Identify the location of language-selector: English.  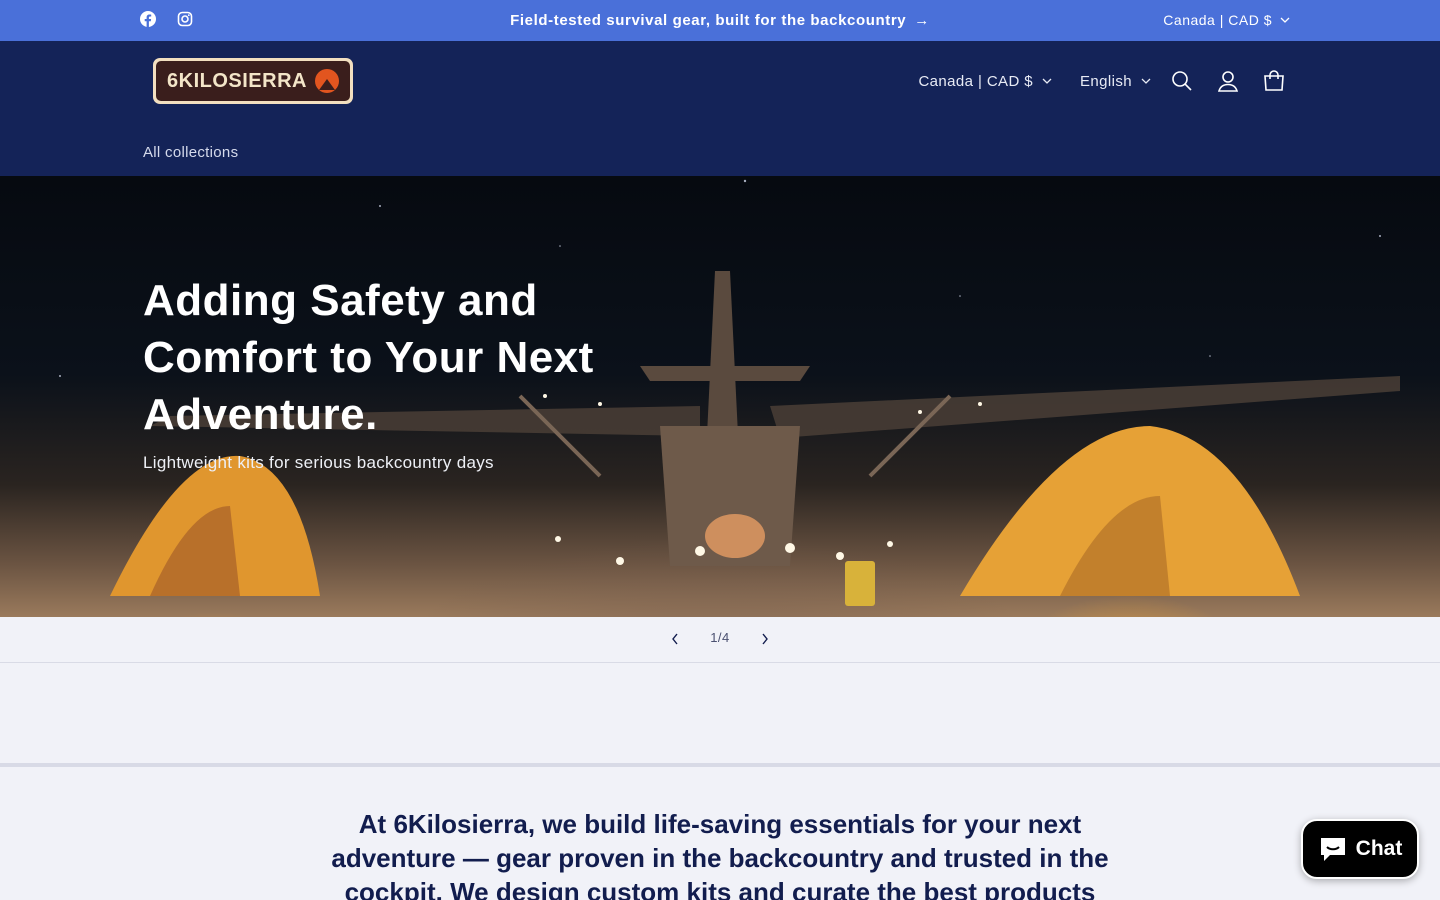
(1115, 81).